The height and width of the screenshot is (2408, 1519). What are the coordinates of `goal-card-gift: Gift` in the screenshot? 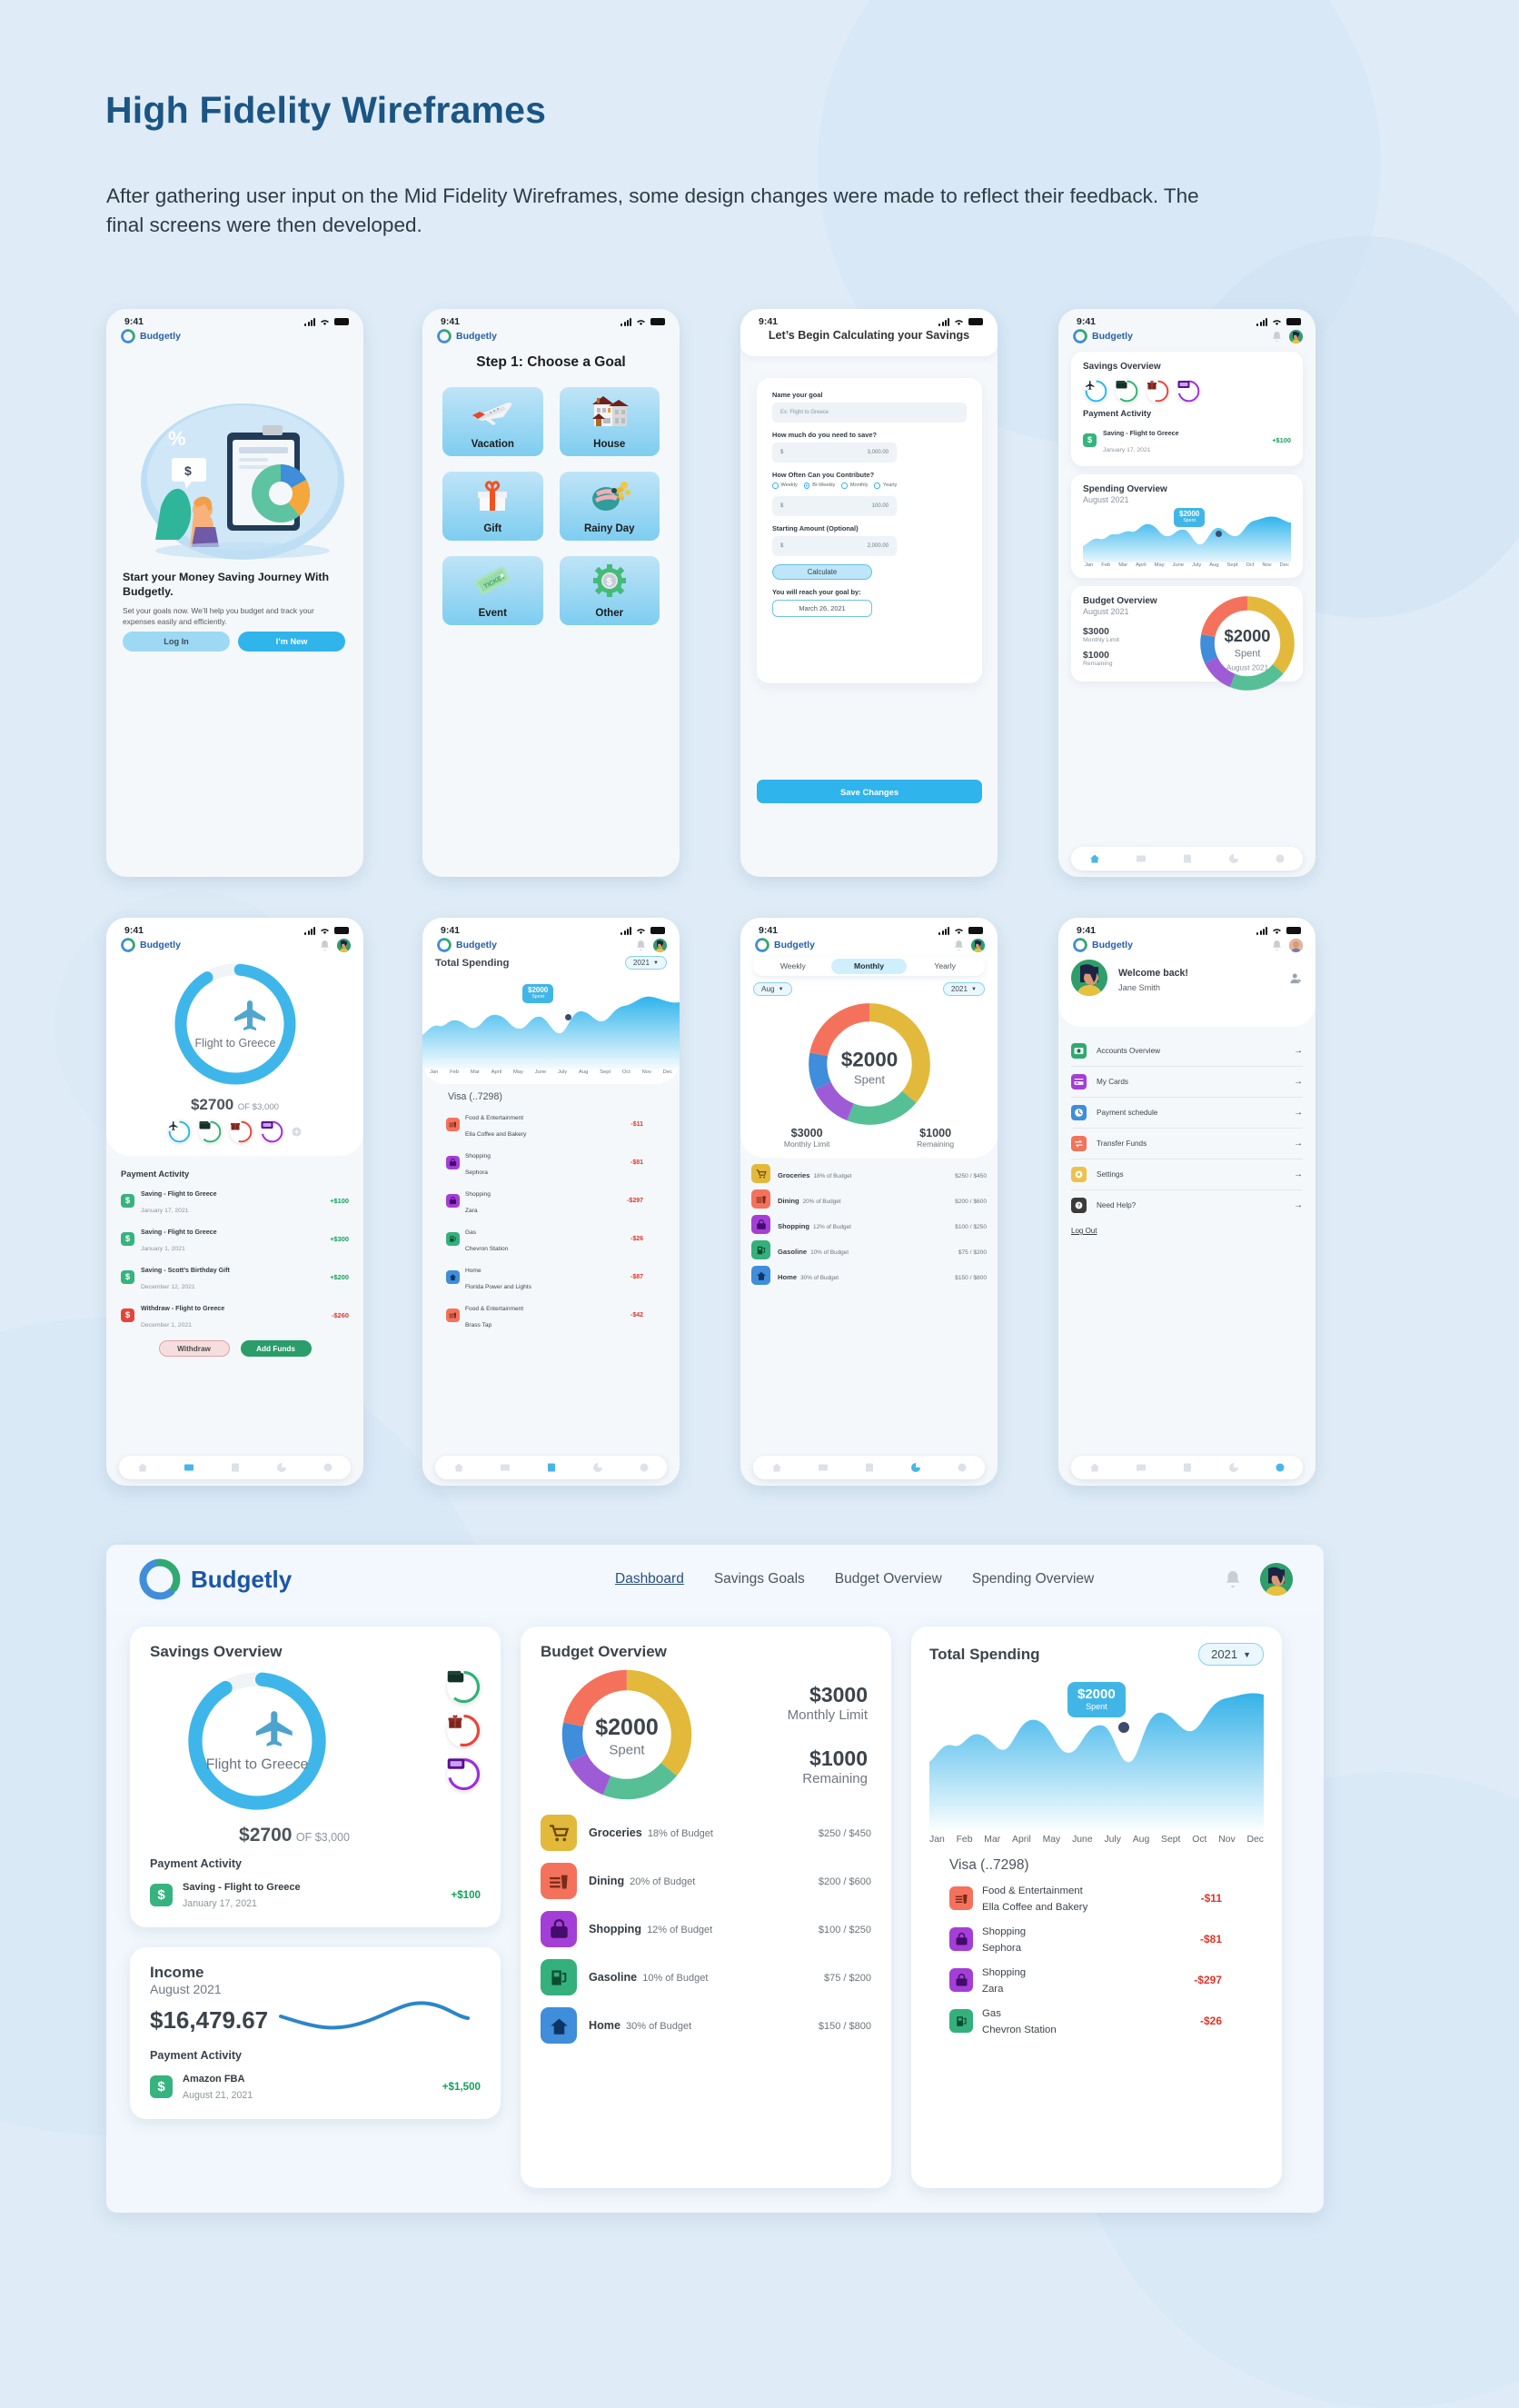 It's located at (492, 507).